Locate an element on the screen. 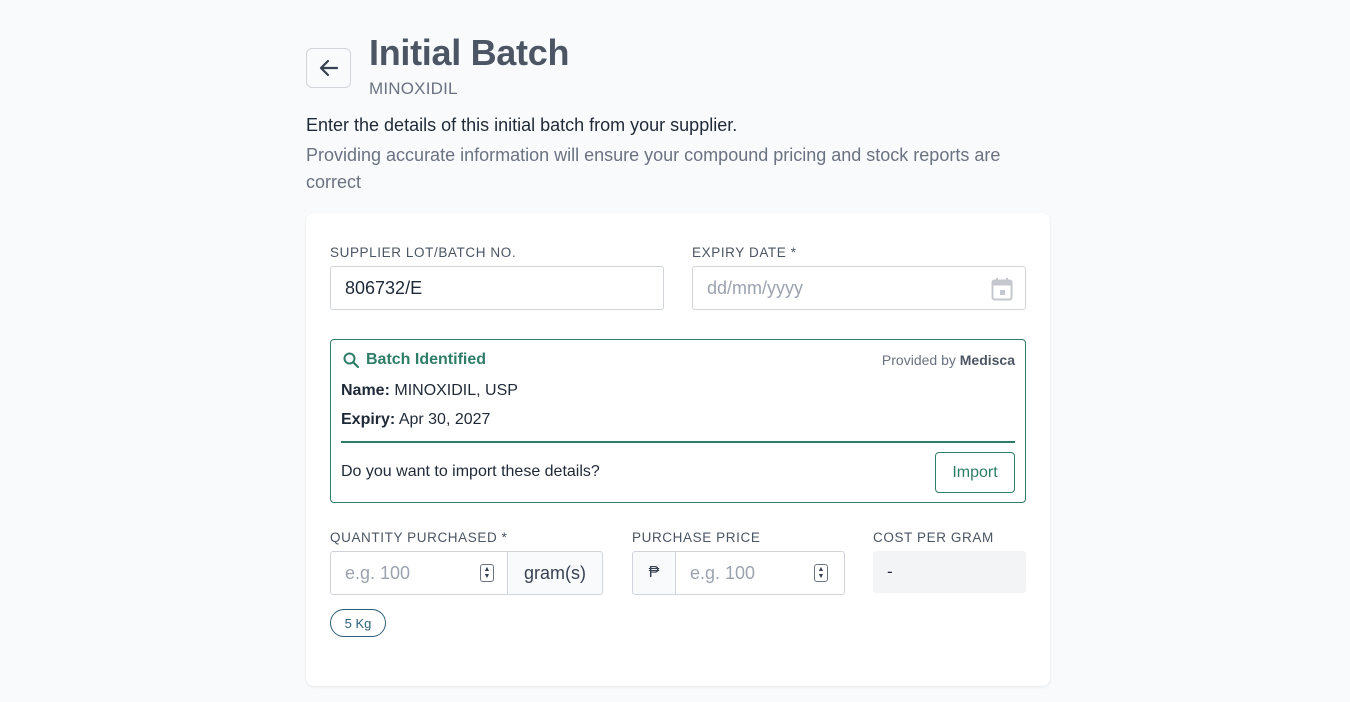  batch-identified-heading: Batch Identified is located at coordinates (414, 360).